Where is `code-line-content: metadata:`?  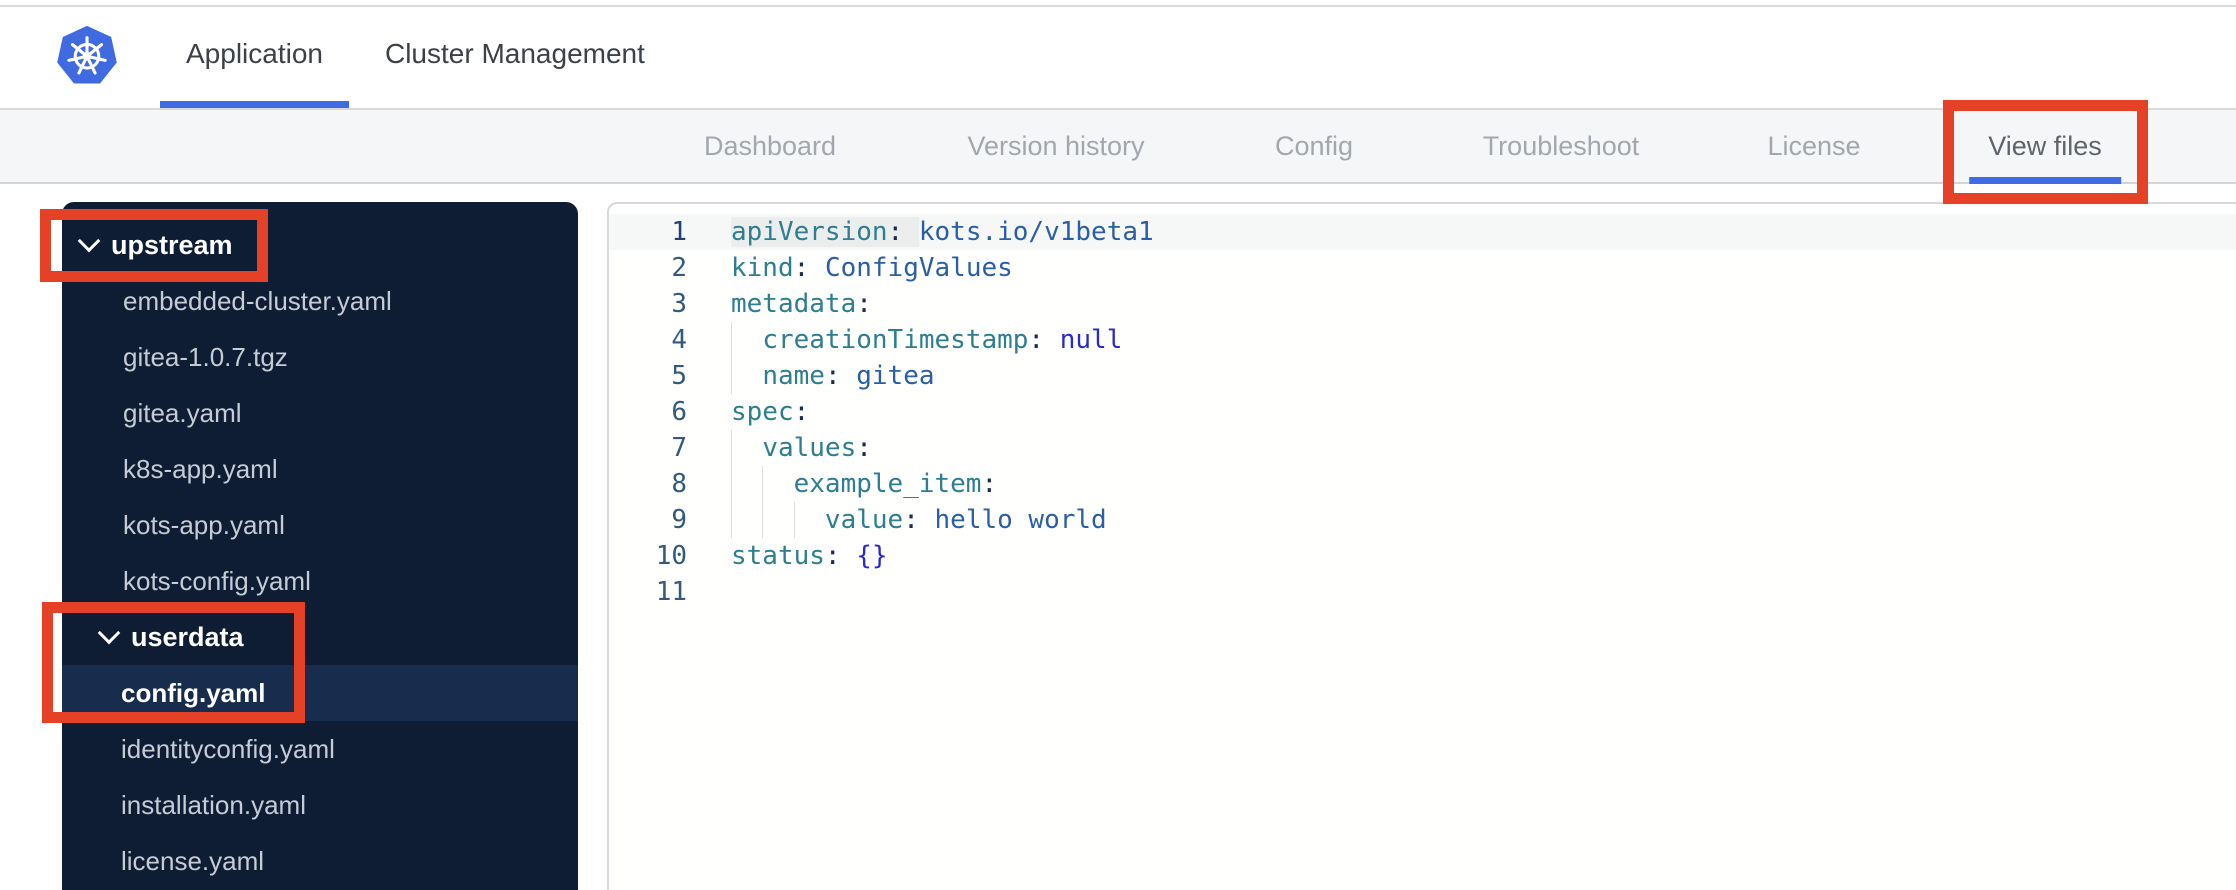 code-line-content: metadata: is located at coordinates (1483, 304).